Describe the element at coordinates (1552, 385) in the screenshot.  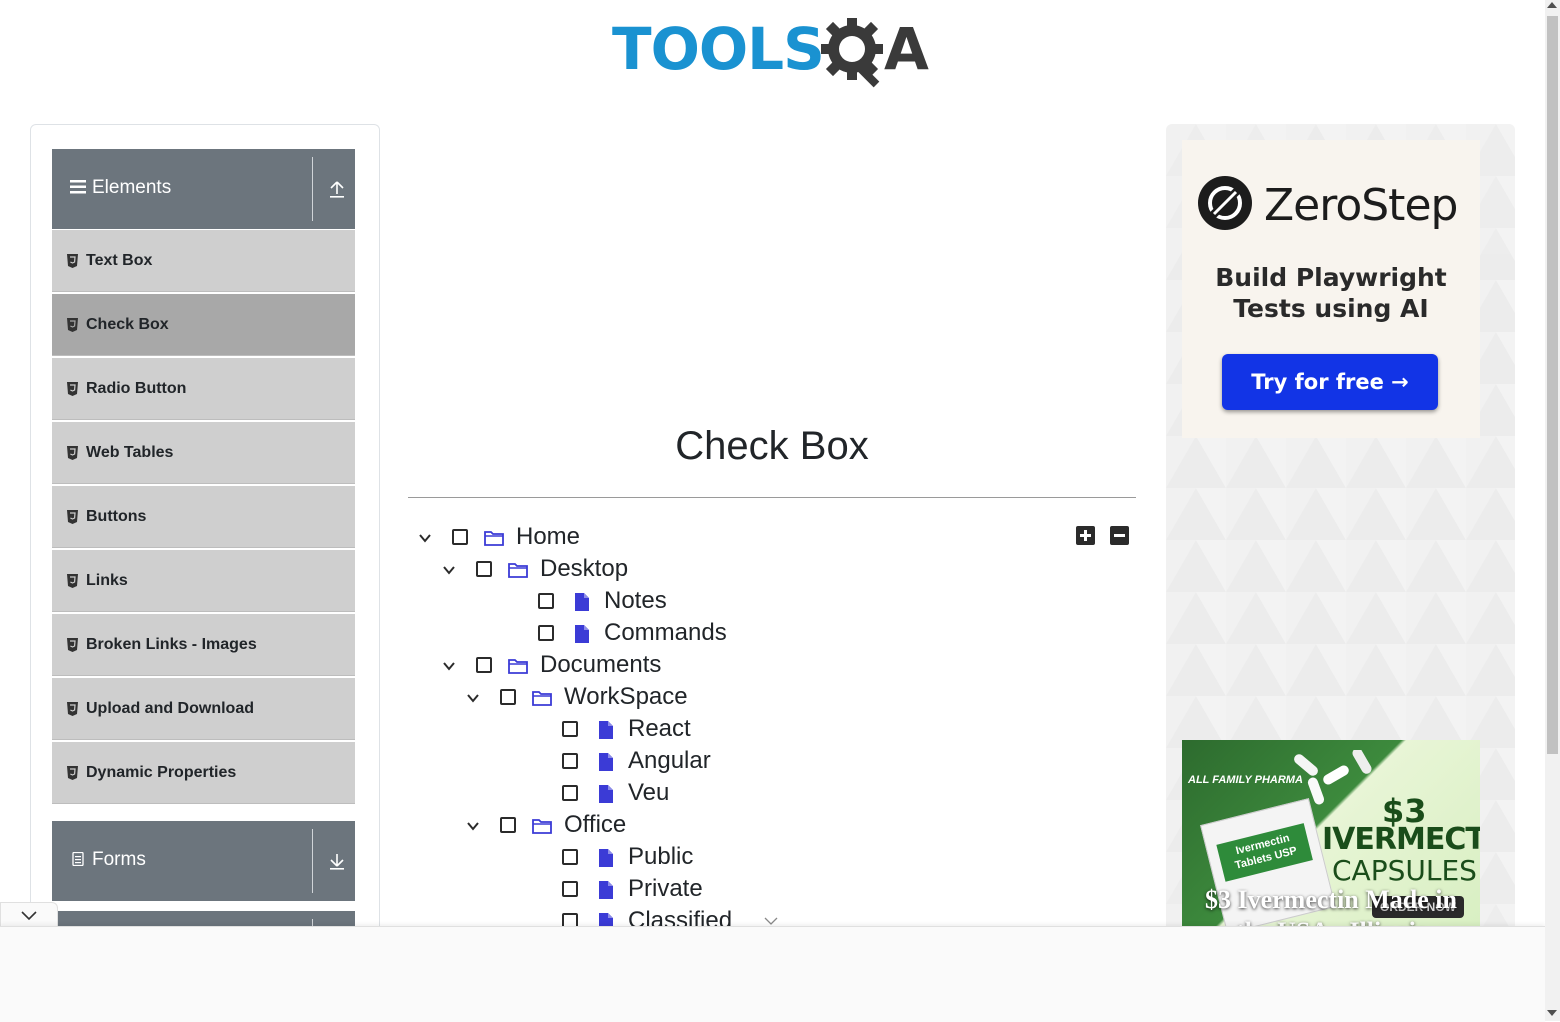
I see `scrollbar-thumb` at that location.